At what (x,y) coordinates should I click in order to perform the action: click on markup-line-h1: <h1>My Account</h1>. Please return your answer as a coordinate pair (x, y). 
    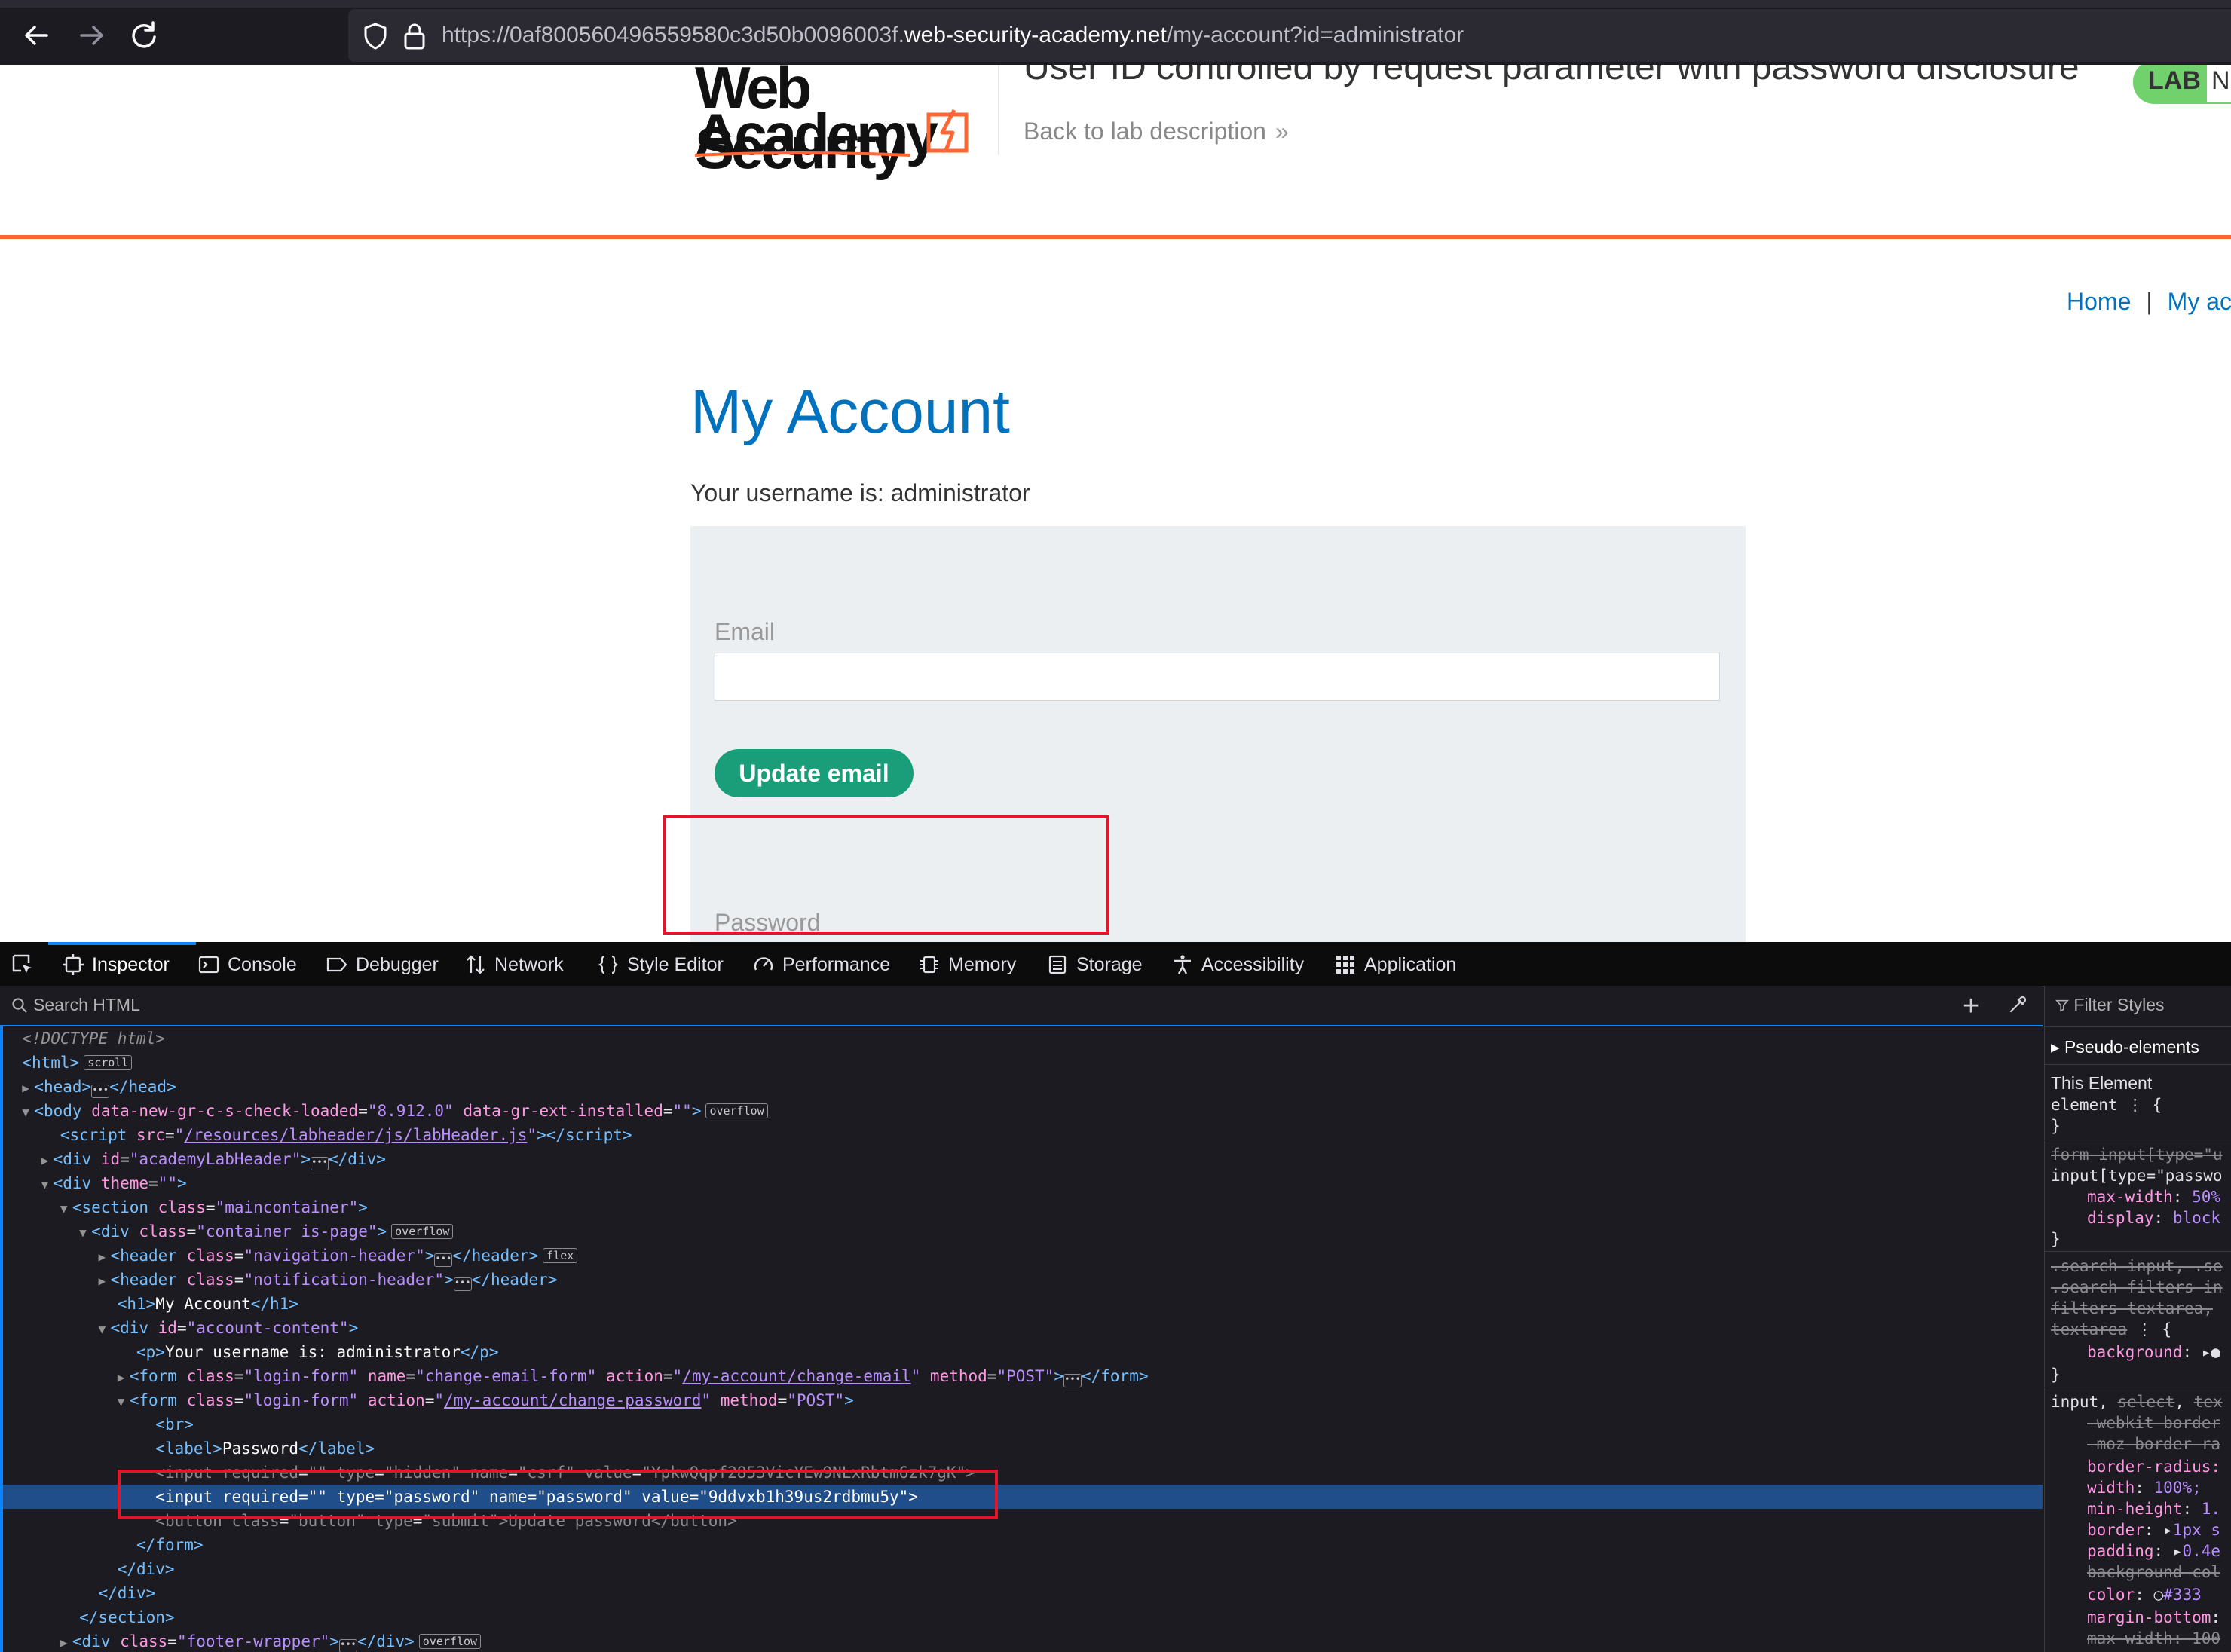
    Looking at the image, I should click on (1023, 1304).